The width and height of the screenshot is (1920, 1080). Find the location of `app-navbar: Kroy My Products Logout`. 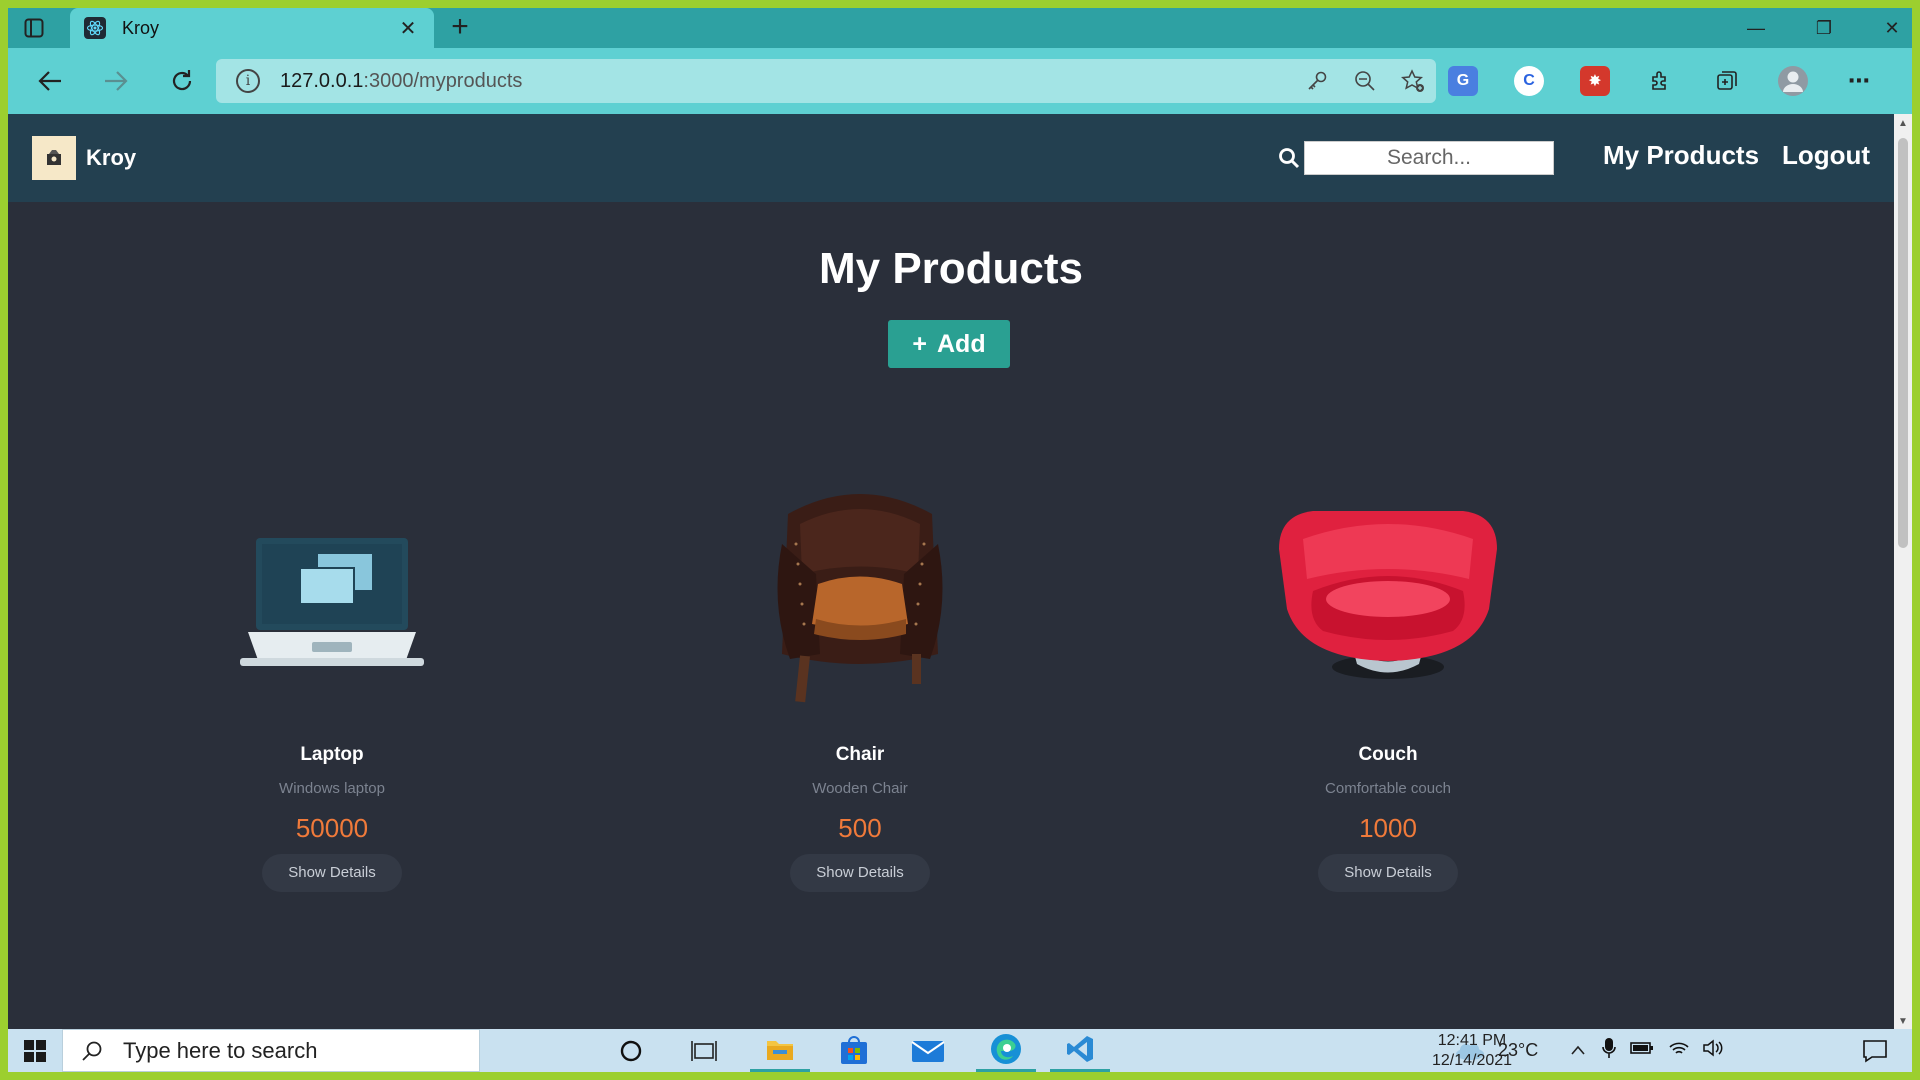

app-navbar: Kroy My Products Logout is located at coordinates (951, 158).